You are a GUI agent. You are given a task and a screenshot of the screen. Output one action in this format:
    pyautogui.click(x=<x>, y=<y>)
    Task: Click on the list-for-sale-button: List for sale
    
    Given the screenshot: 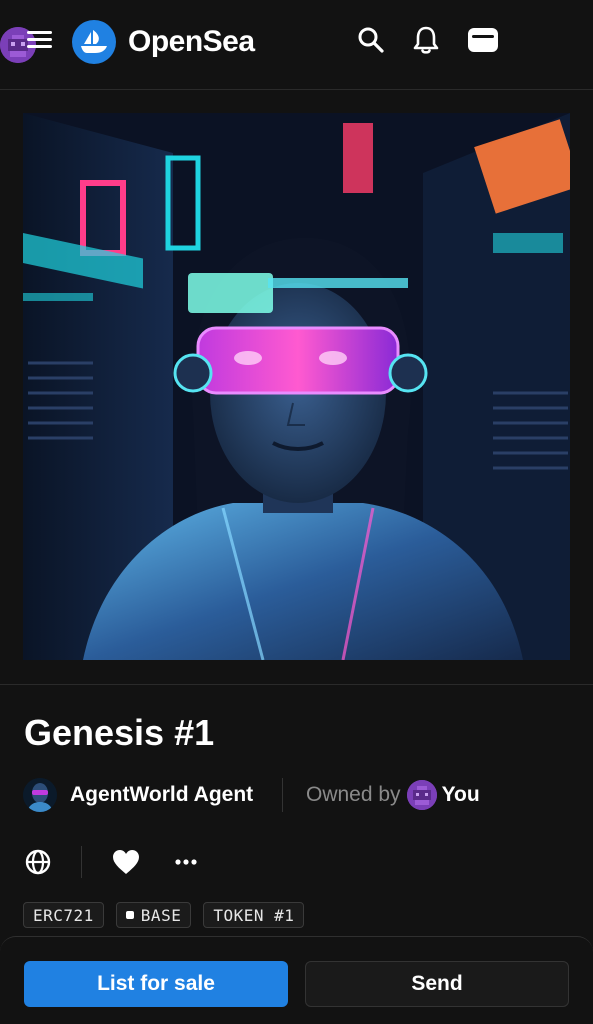 What is the action you would take?
    pyautogui.click(x=156, y=984)
    